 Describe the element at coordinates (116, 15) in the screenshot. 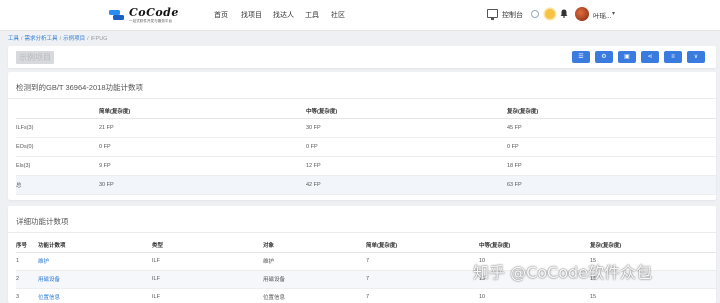

I see `cocode-logo-icon` at that location.